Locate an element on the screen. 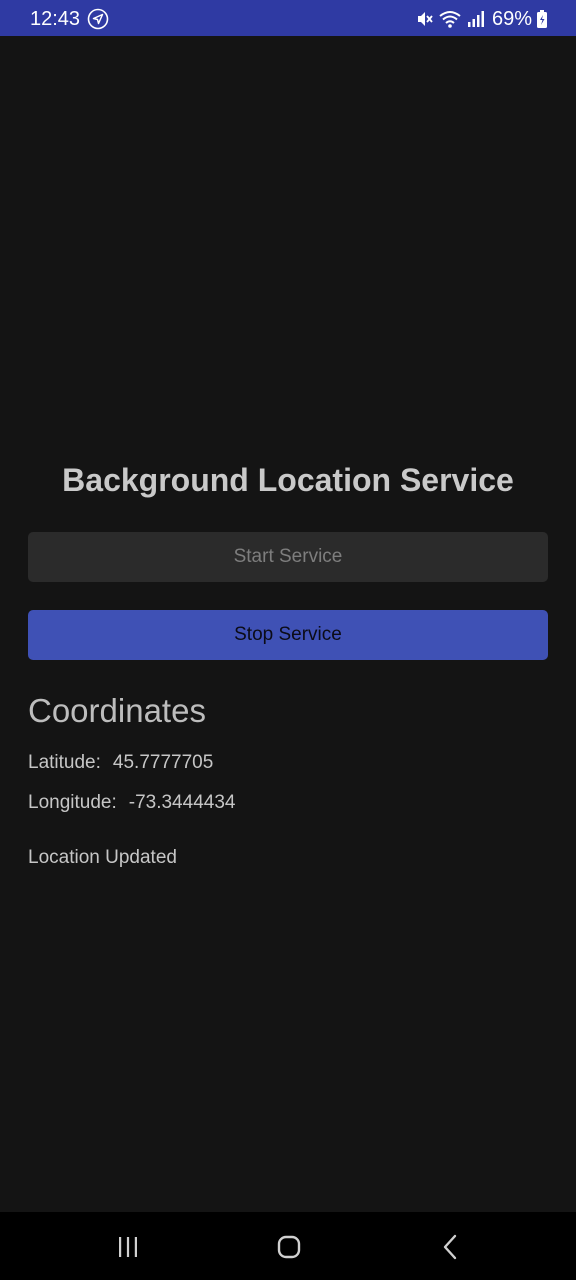 The height and width of the screenshot is (1280, 576). latitude-value: 45.7777705 is located at coordinates (163, 762).